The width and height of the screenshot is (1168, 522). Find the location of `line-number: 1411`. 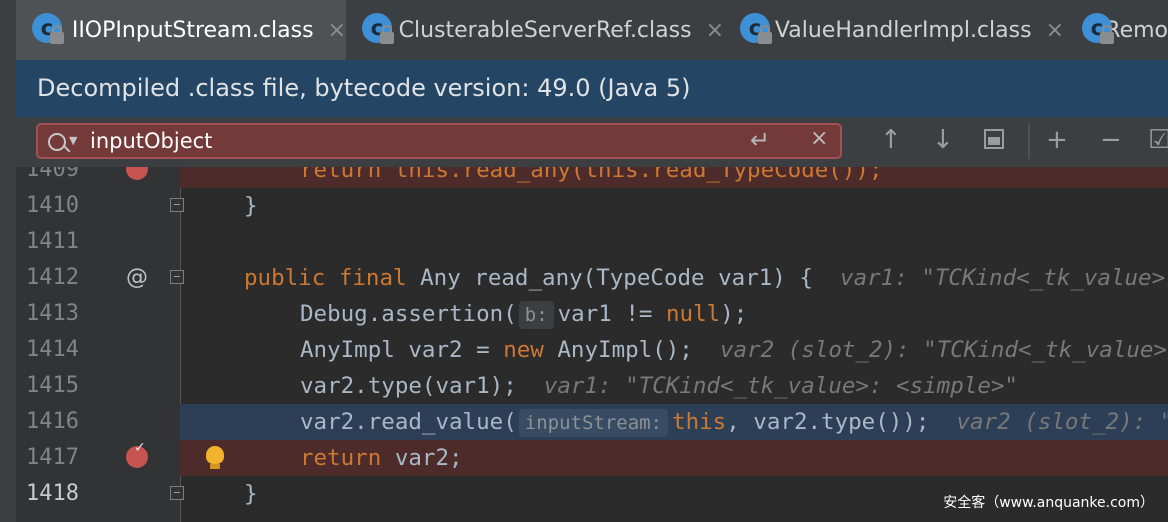

line-number: 1411 is located at coordinates (52, 241).